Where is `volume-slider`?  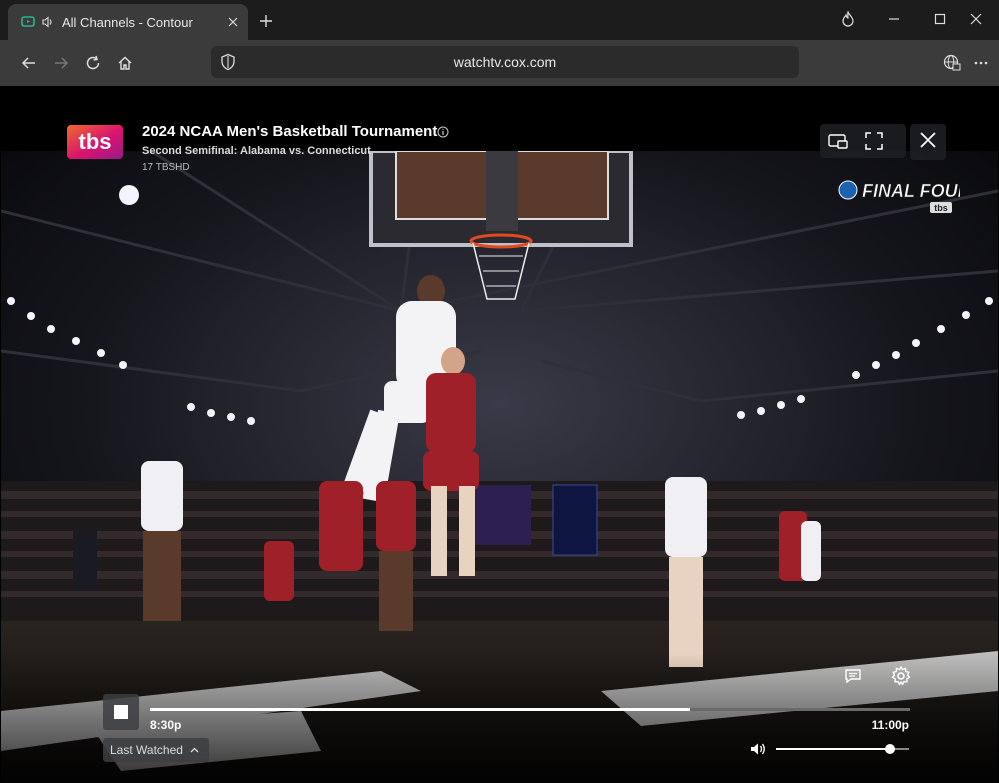 volume-slider is located at coordinates (842, 749).